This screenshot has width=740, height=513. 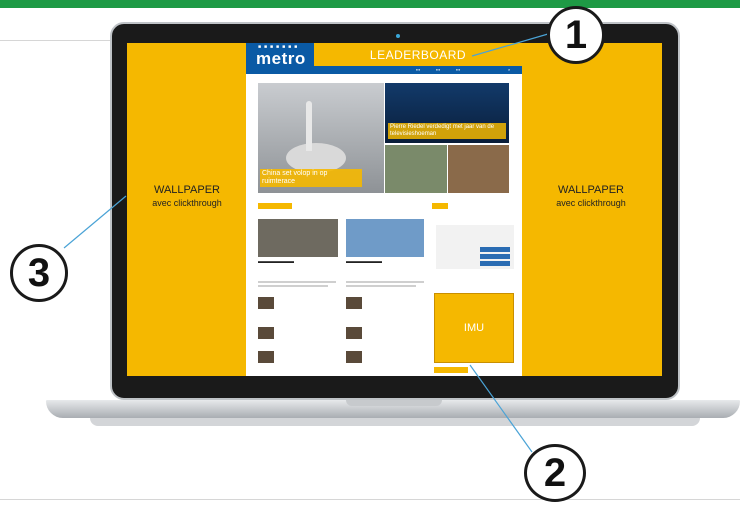 I want to click on laptop-notch, so click(x=394, y=403).